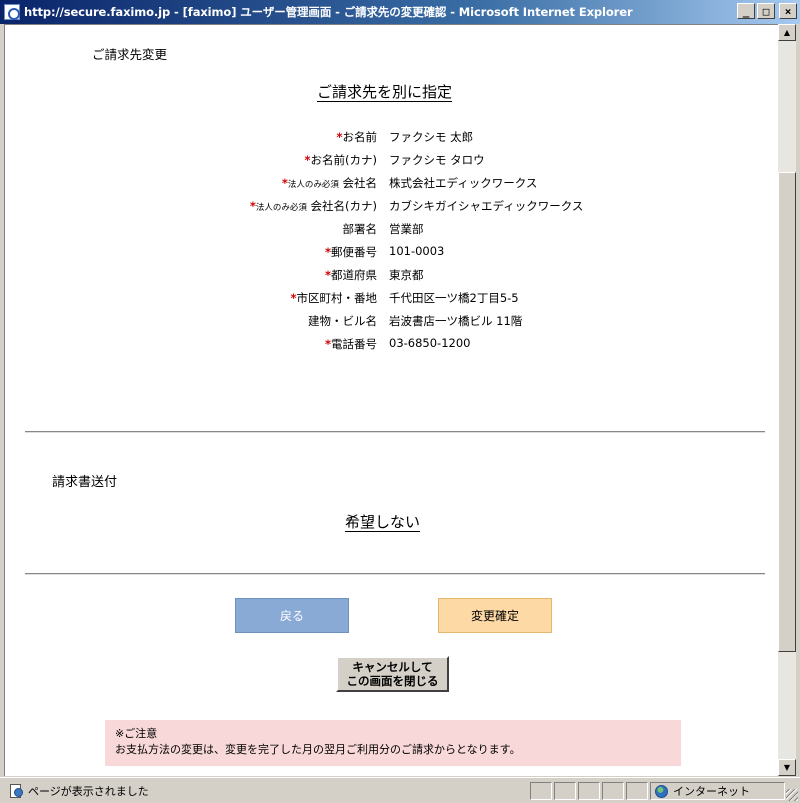 Image resolution: width=800 pixels, height=803 pixels. Describe the element at coordinates (85, 482) in the screenshot. I see `invoice-section-title: 請求書送付` at that location.